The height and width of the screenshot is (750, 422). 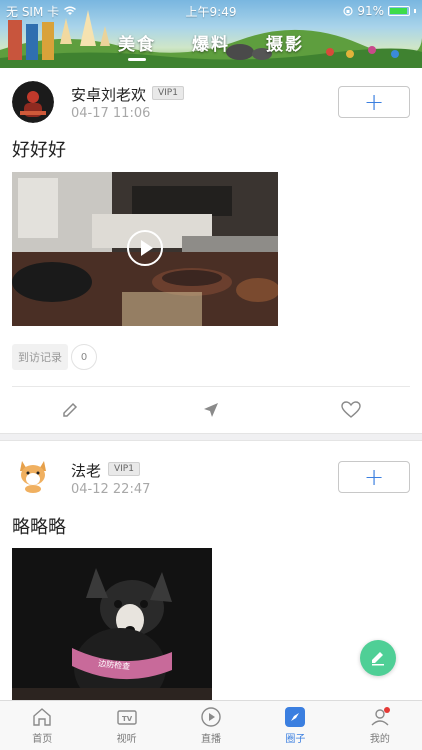 I want to click on post-timestamp: 04-12 22:47, so click(x=111, y=489).